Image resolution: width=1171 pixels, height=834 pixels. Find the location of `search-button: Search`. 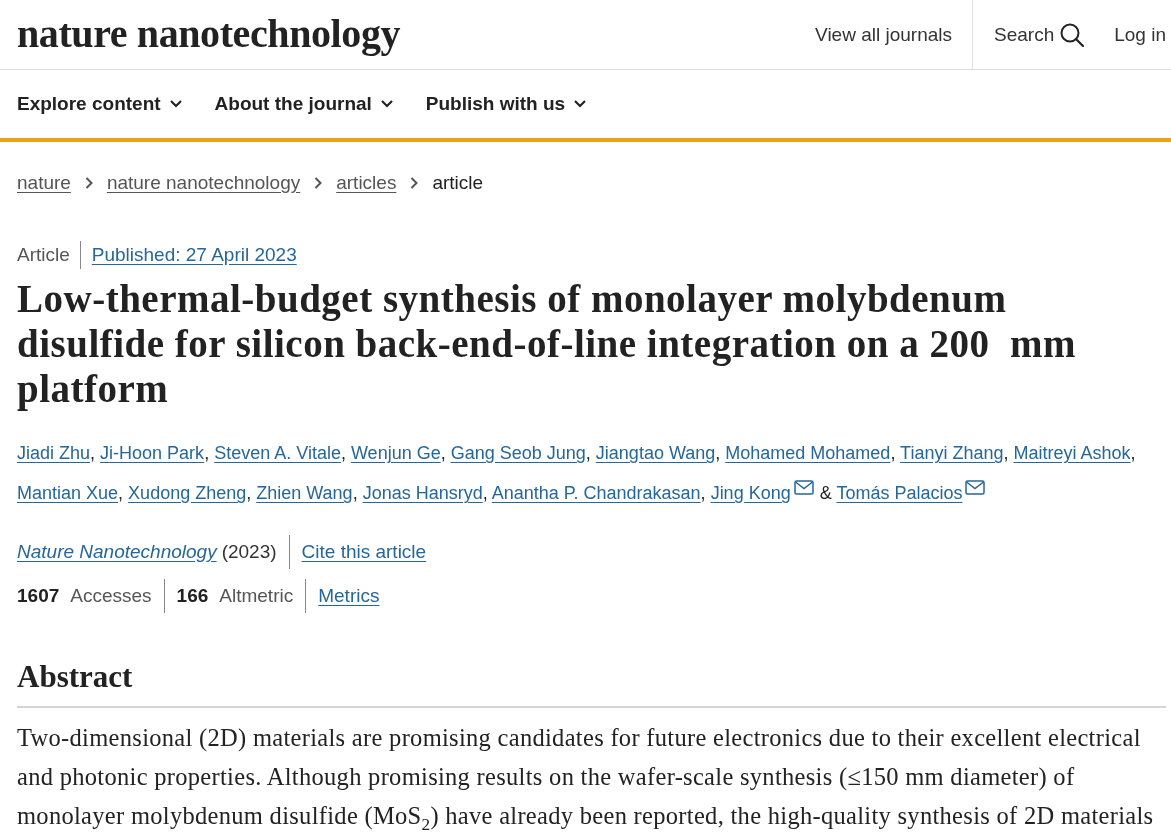

search-button: Search is located at coordinates (1039, 34).